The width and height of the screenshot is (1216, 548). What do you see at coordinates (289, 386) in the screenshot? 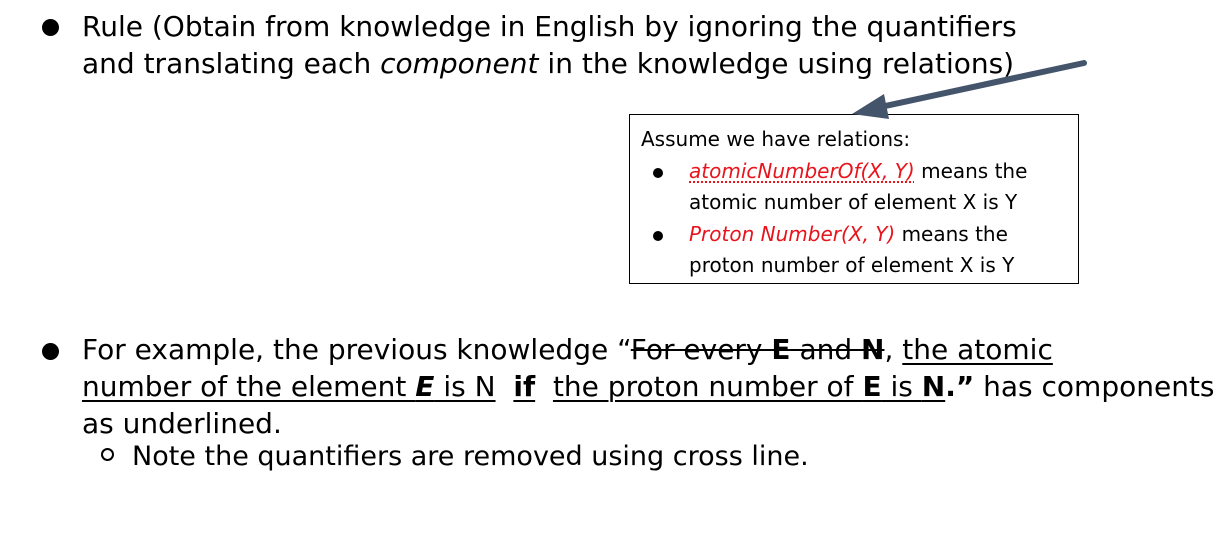
I see `component-underlined: number of the element E is N` at bounding box center [289, 386].